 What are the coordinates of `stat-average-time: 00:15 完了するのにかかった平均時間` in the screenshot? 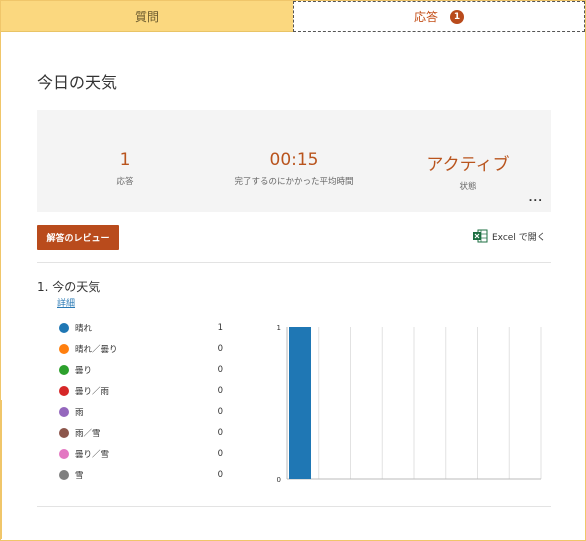 It's located at (294, 168).